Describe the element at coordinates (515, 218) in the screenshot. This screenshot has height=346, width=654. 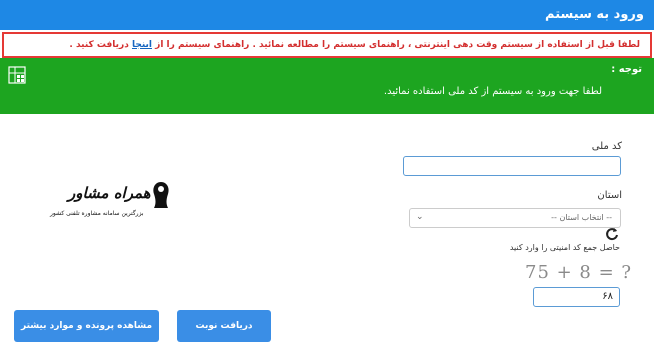
I see `province-select: -- انتخاب استان -- ⌄` at that location.